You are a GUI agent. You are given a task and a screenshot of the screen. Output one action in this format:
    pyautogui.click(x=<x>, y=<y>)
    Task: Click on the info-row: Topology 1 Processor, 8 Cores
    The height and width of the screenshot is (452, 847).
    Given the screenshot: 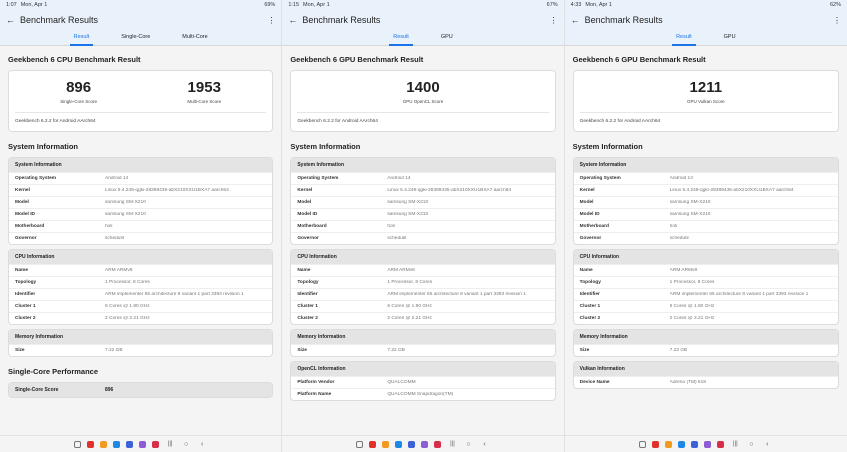 What is the action you would take?
    pyautogui.click(x=141, y=282)
    